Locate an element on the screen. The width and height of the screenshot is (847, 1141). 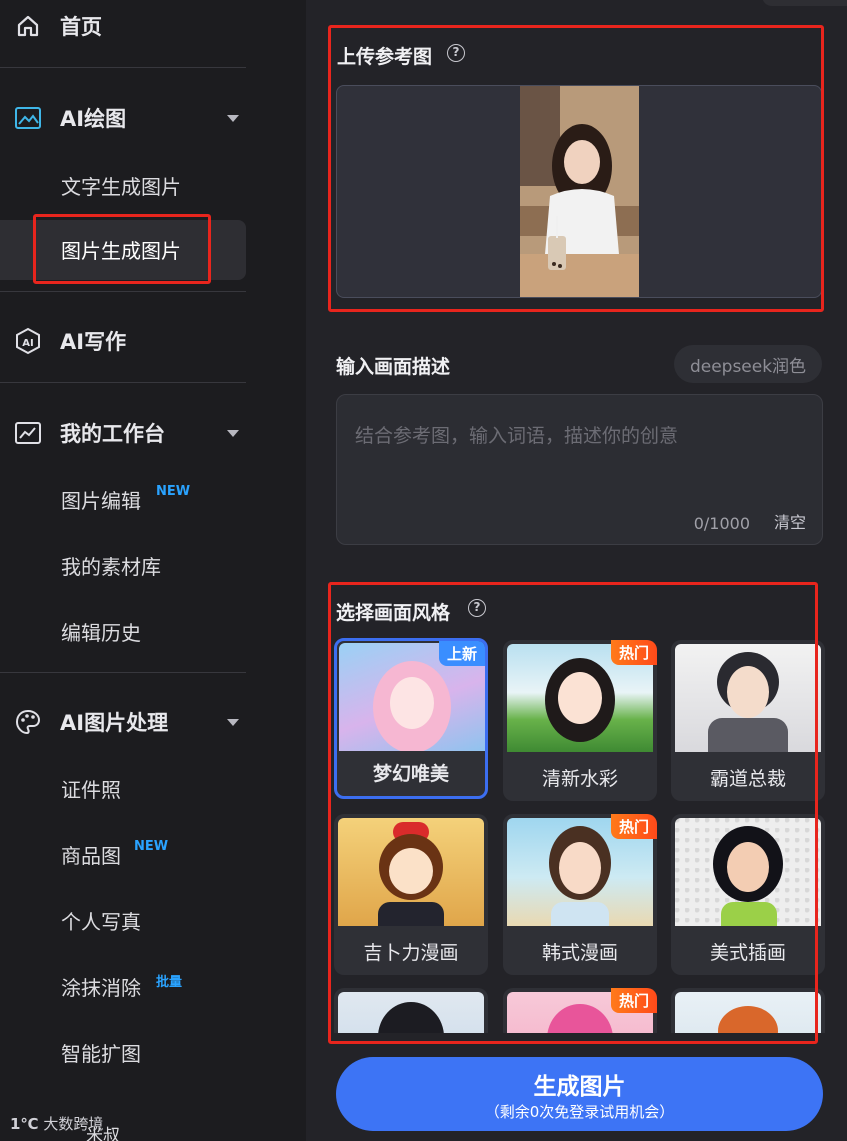
nav-home-label: 首页 is located at coordinates (81, 27).